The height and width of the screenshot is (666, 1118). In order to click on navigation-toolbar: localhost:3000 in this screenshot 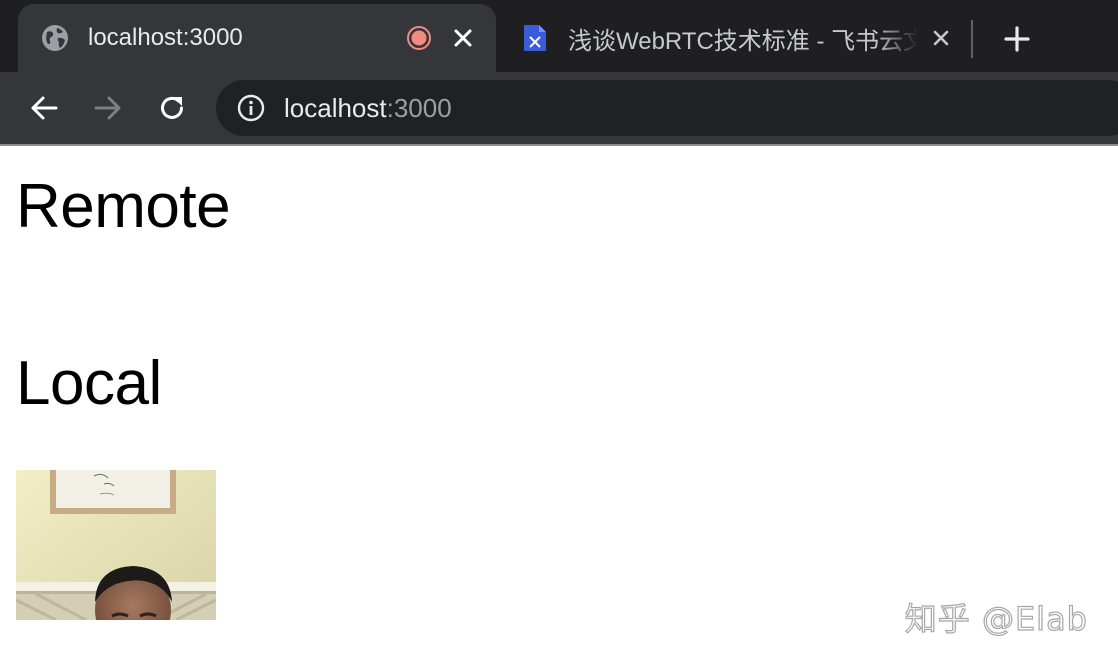, I will do `click(559, 108)`.